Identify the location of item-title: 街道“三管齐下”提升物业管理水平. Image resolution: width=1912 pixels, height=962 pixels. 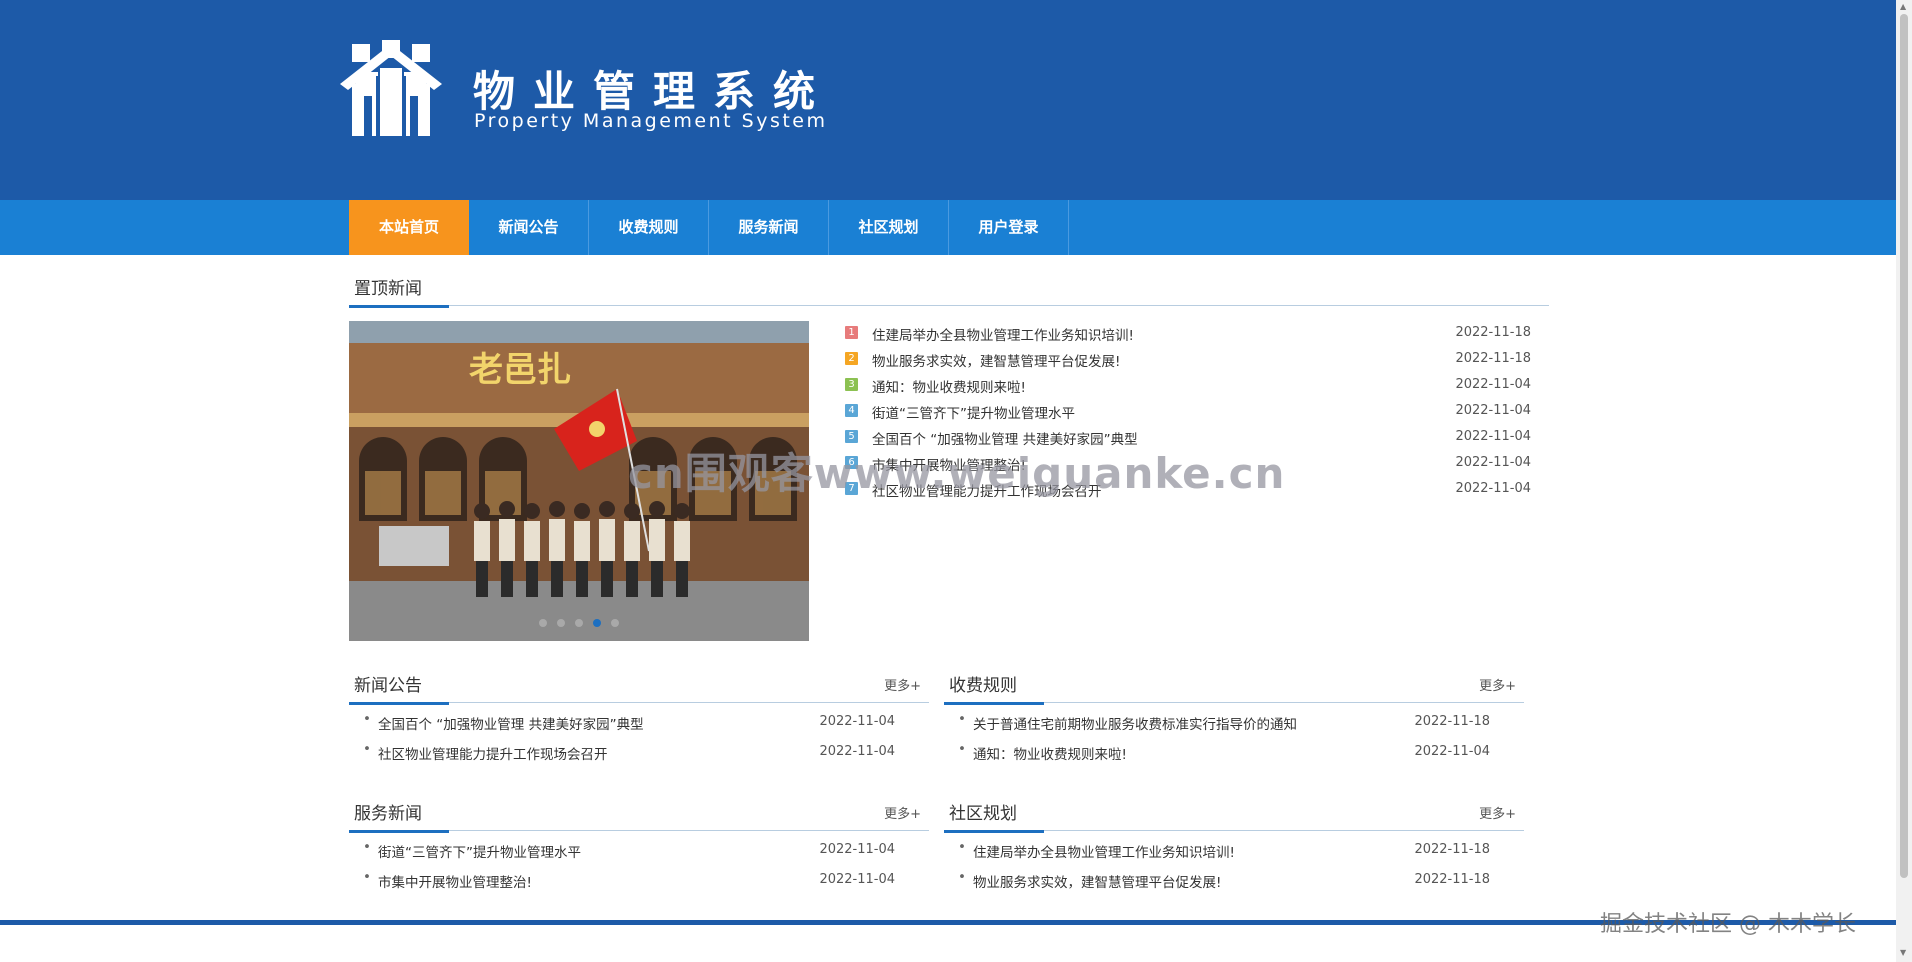
(479, 851).